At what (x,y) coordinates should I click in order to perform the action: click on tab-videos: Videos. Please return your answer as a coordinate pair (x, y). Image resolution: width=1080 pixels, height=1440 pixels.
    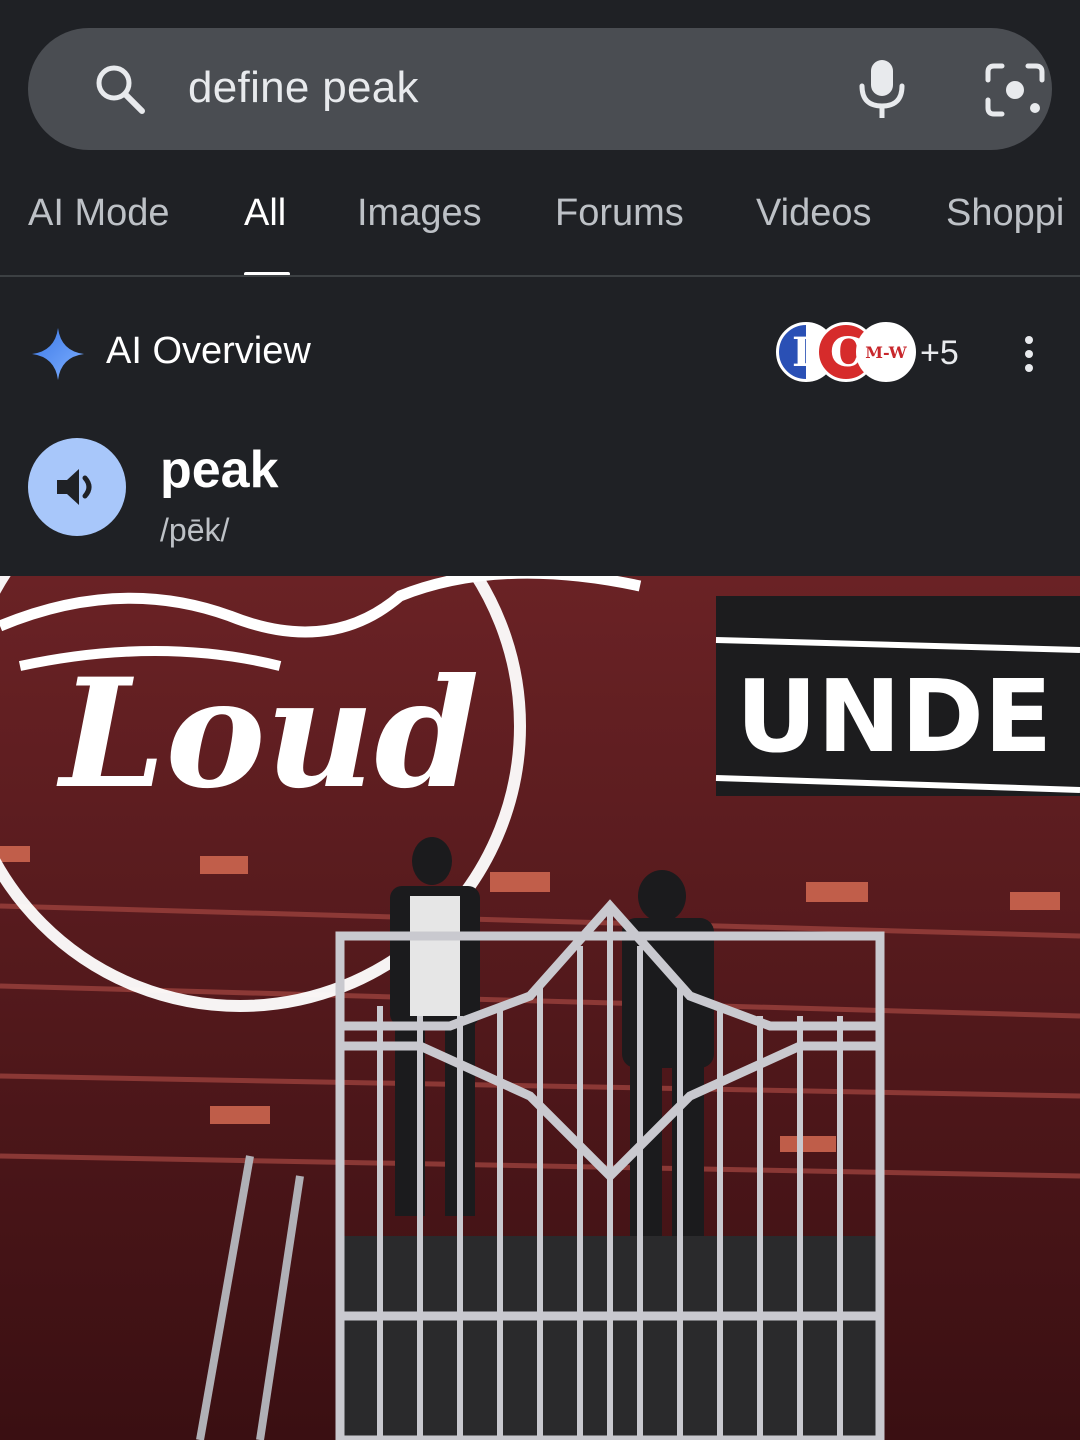
    Looking at the image, I should click on (814, 213).